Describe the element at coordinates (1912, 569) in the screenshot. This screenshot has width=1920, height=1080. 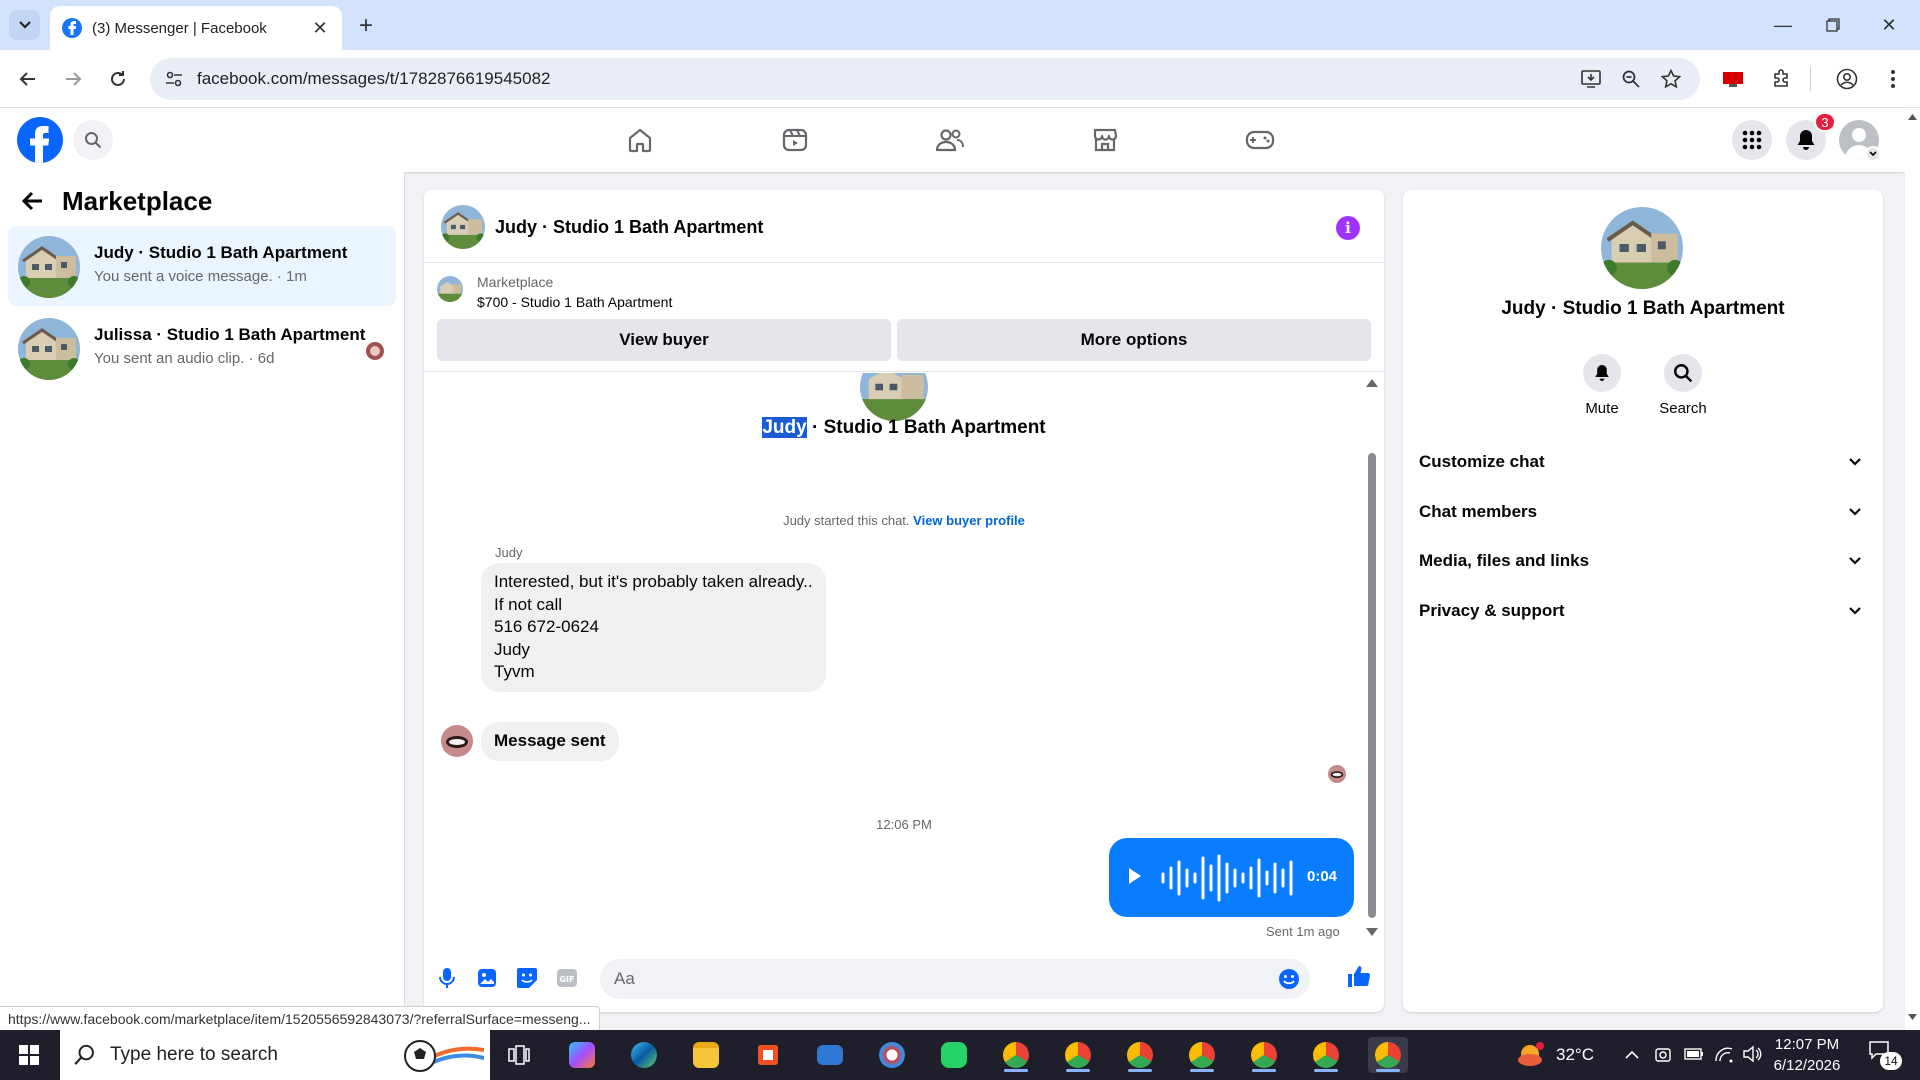
I see `page-scrollbar` at that location.